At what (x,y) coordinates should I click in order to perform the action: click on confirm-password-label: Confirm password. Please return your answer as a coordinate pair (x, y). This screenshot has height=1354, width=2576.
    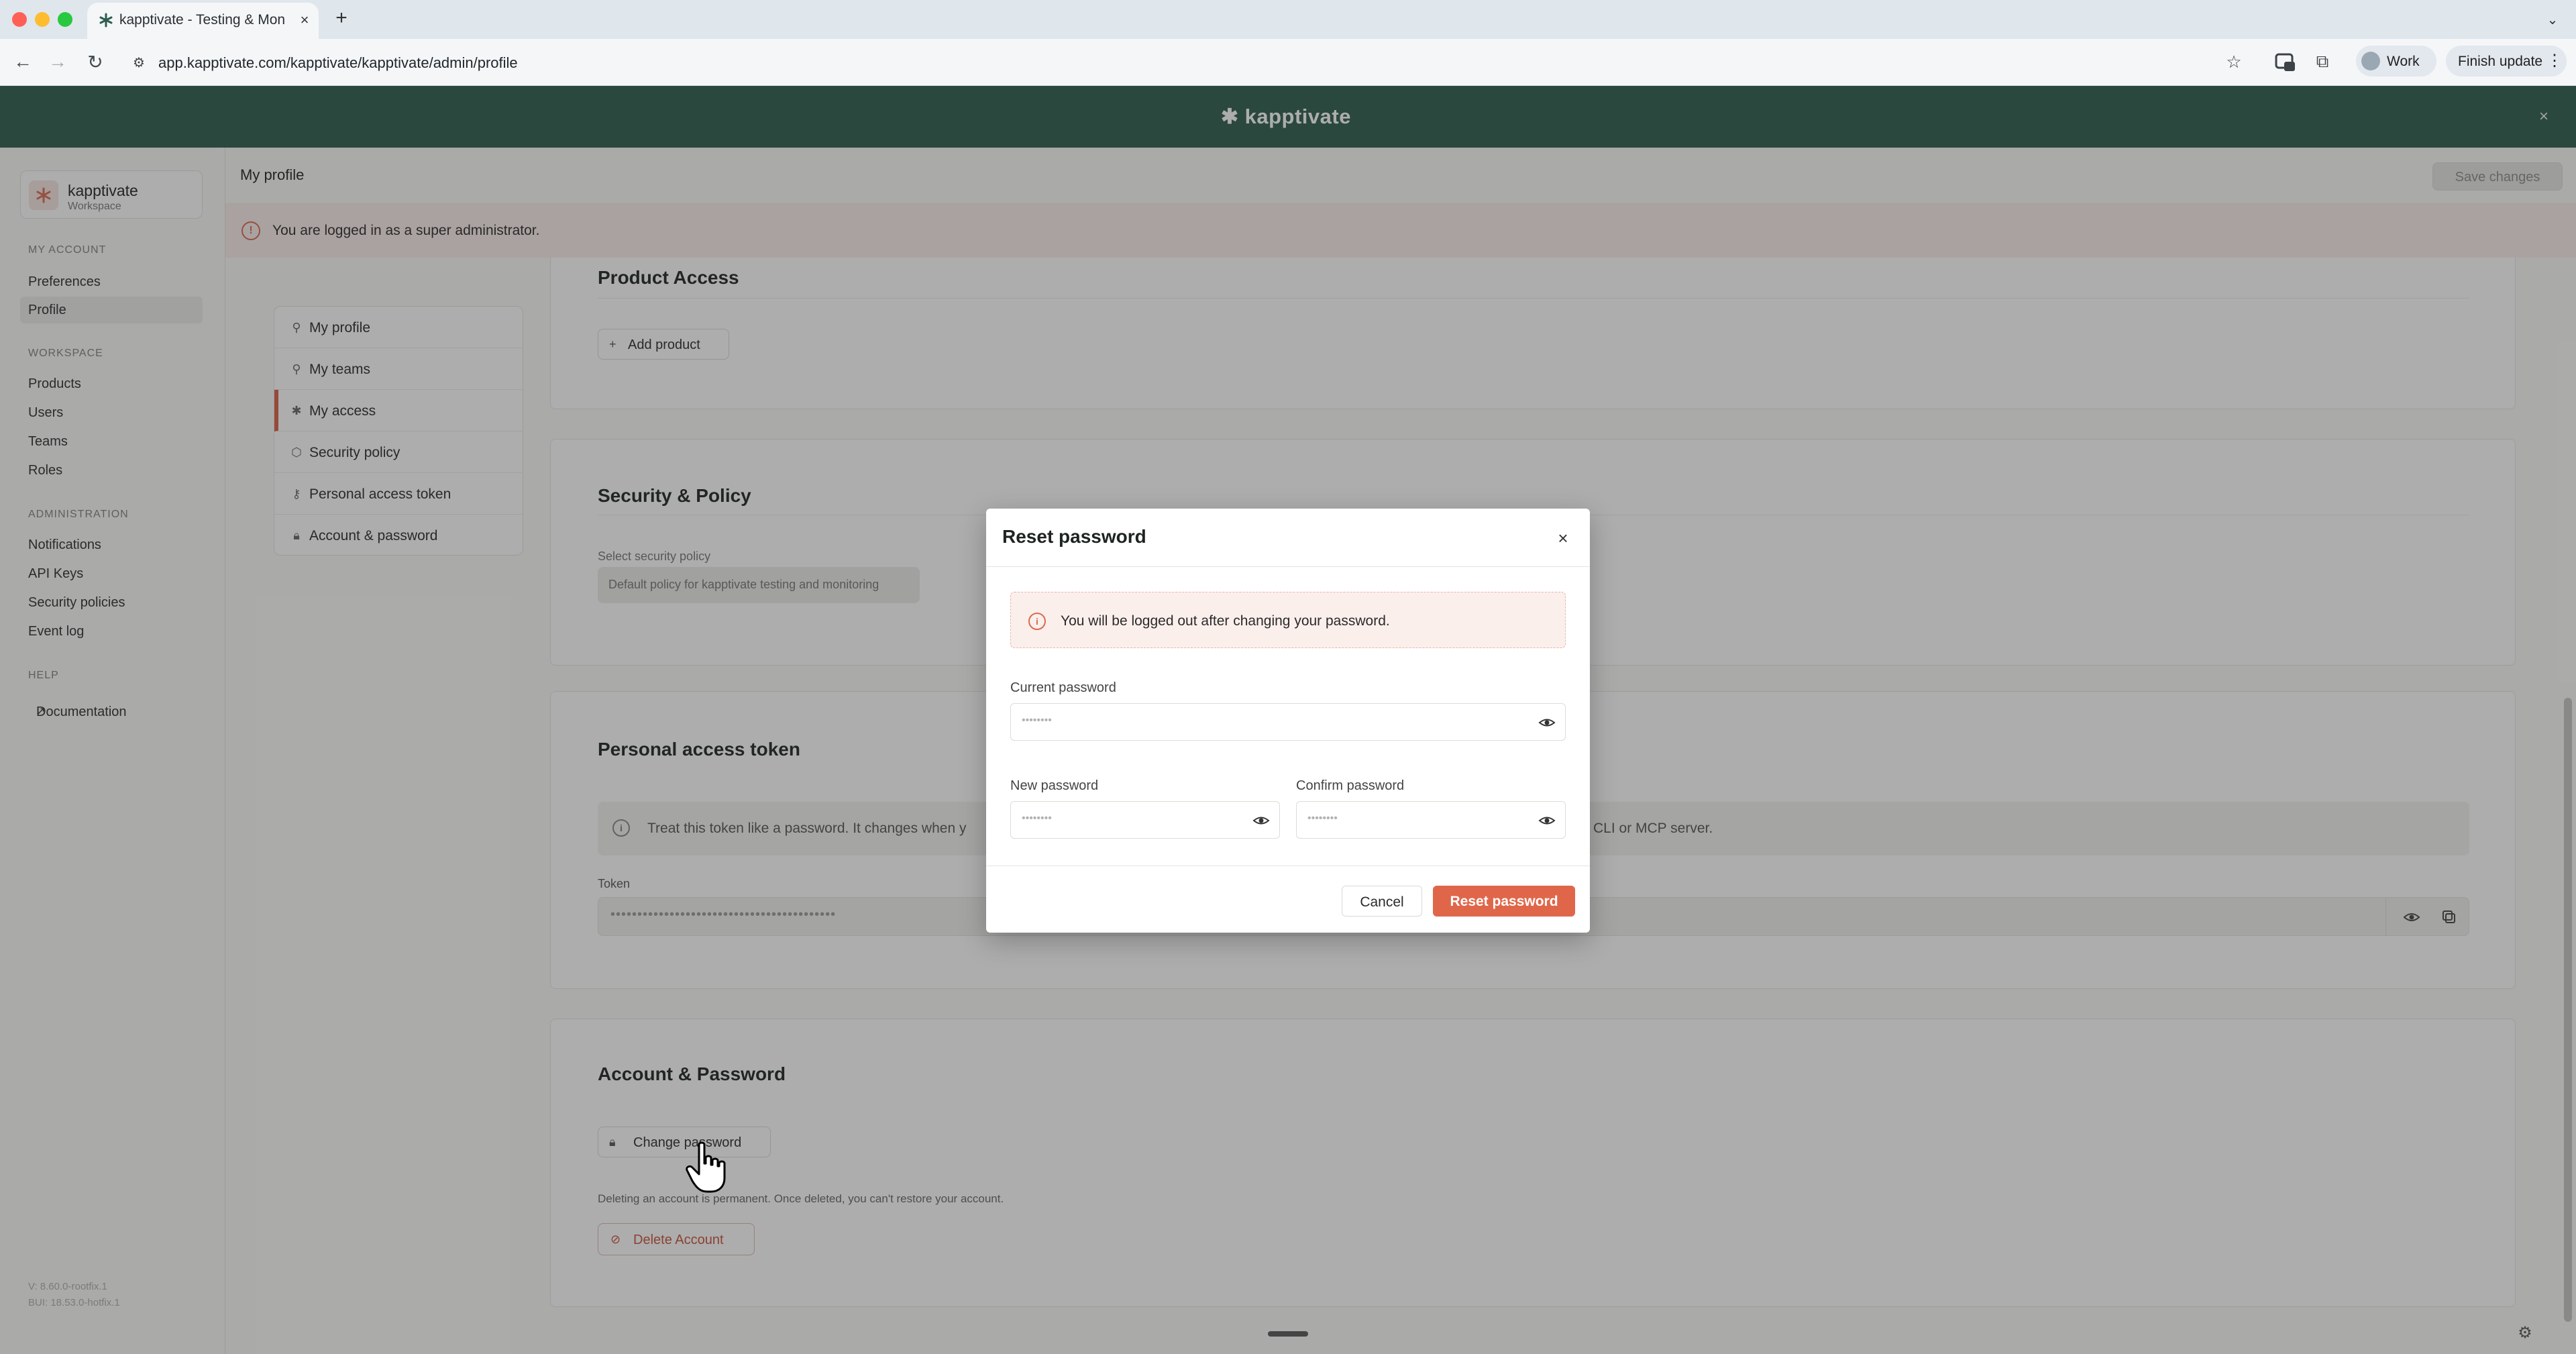
    Looking at the image, I should click on (1350, 785).